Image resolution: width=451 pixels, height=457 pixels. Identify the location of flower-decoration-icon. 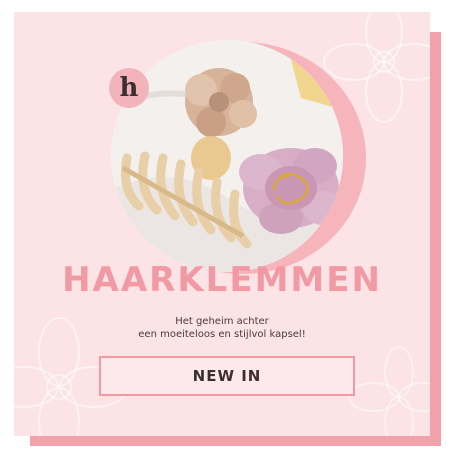
(389, 391).